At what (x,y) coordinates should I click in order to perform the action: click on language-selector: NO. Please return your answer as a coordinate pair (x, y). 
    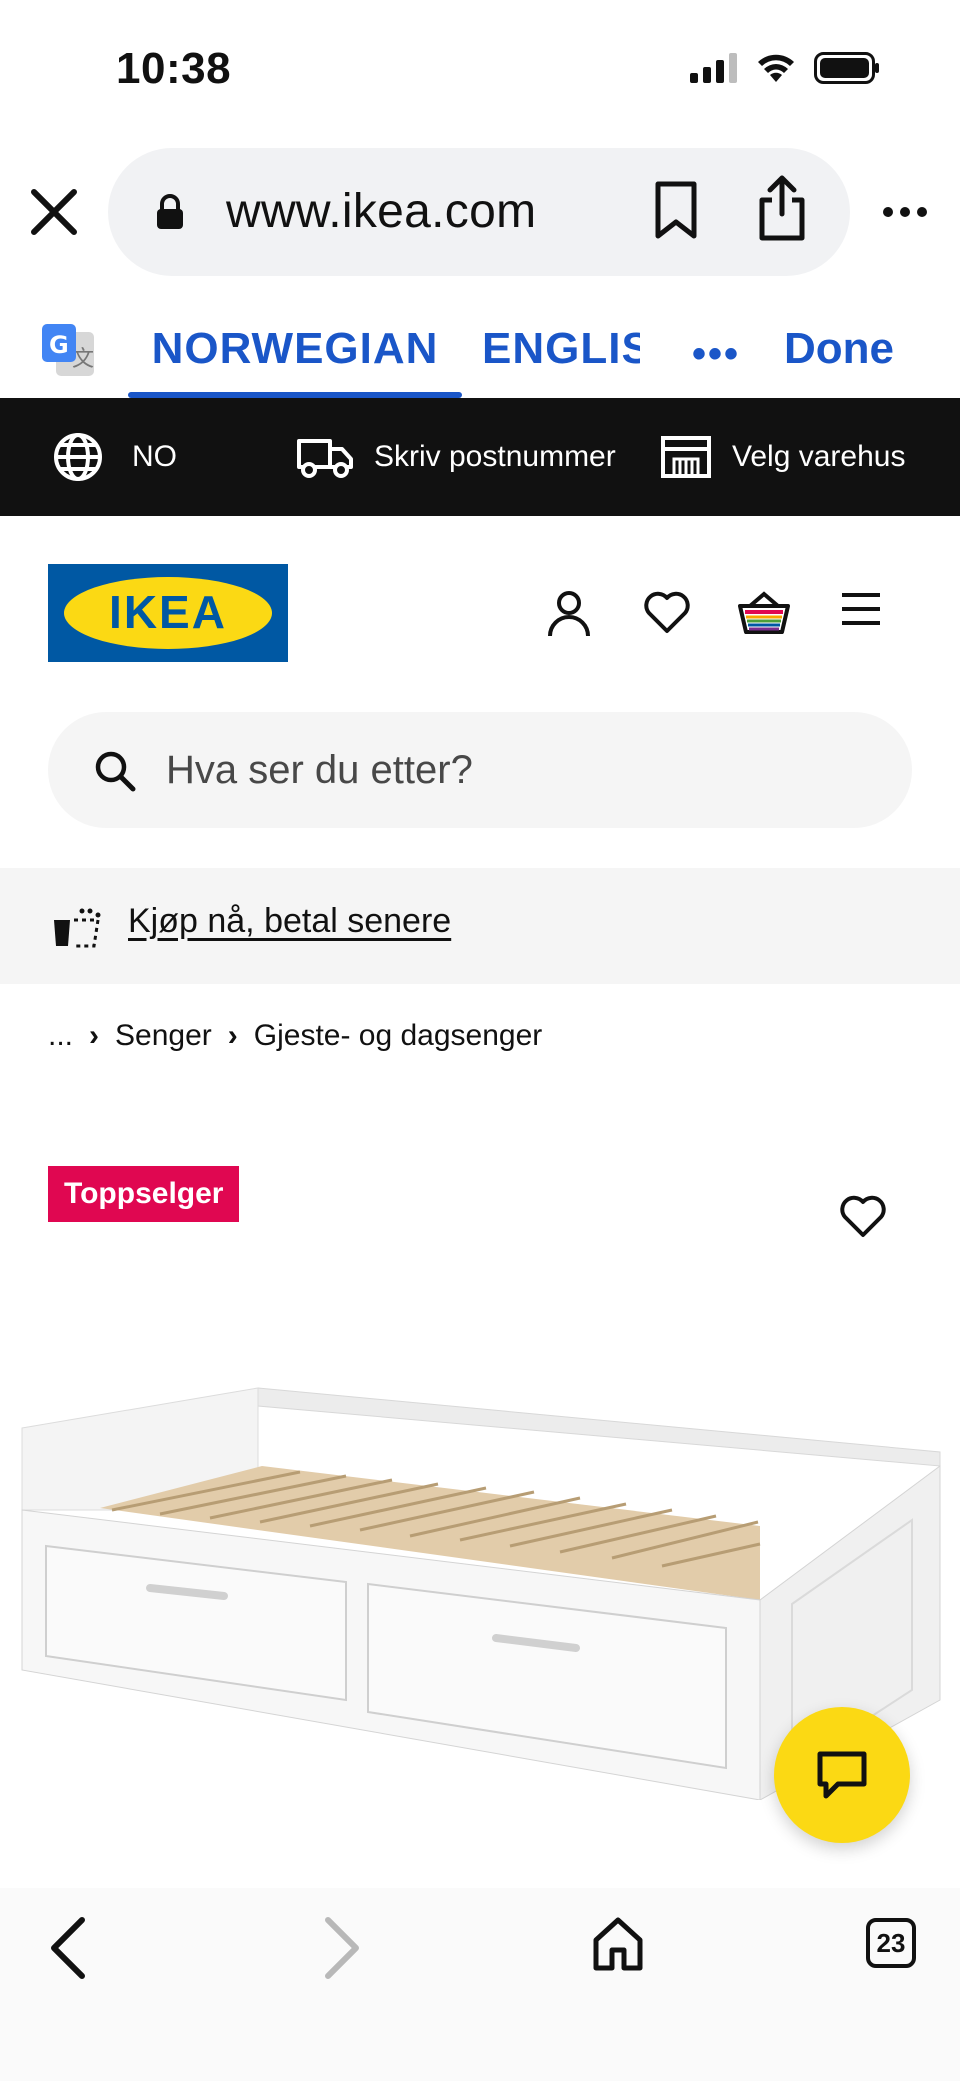
    Looking at the image, I should click on (114, 457).